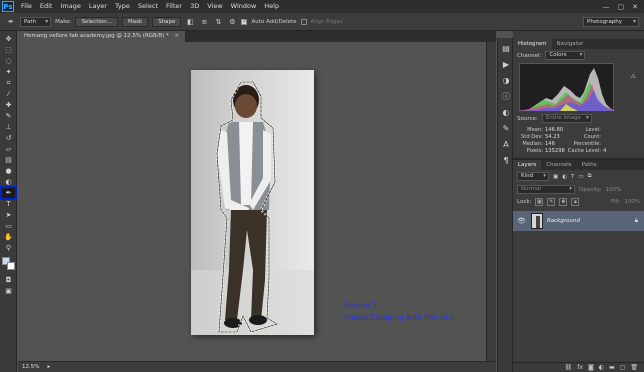 The height and width of the screenshot is (372, 644). I want to click on color-panel-icon: ◐, so click(506, 112).